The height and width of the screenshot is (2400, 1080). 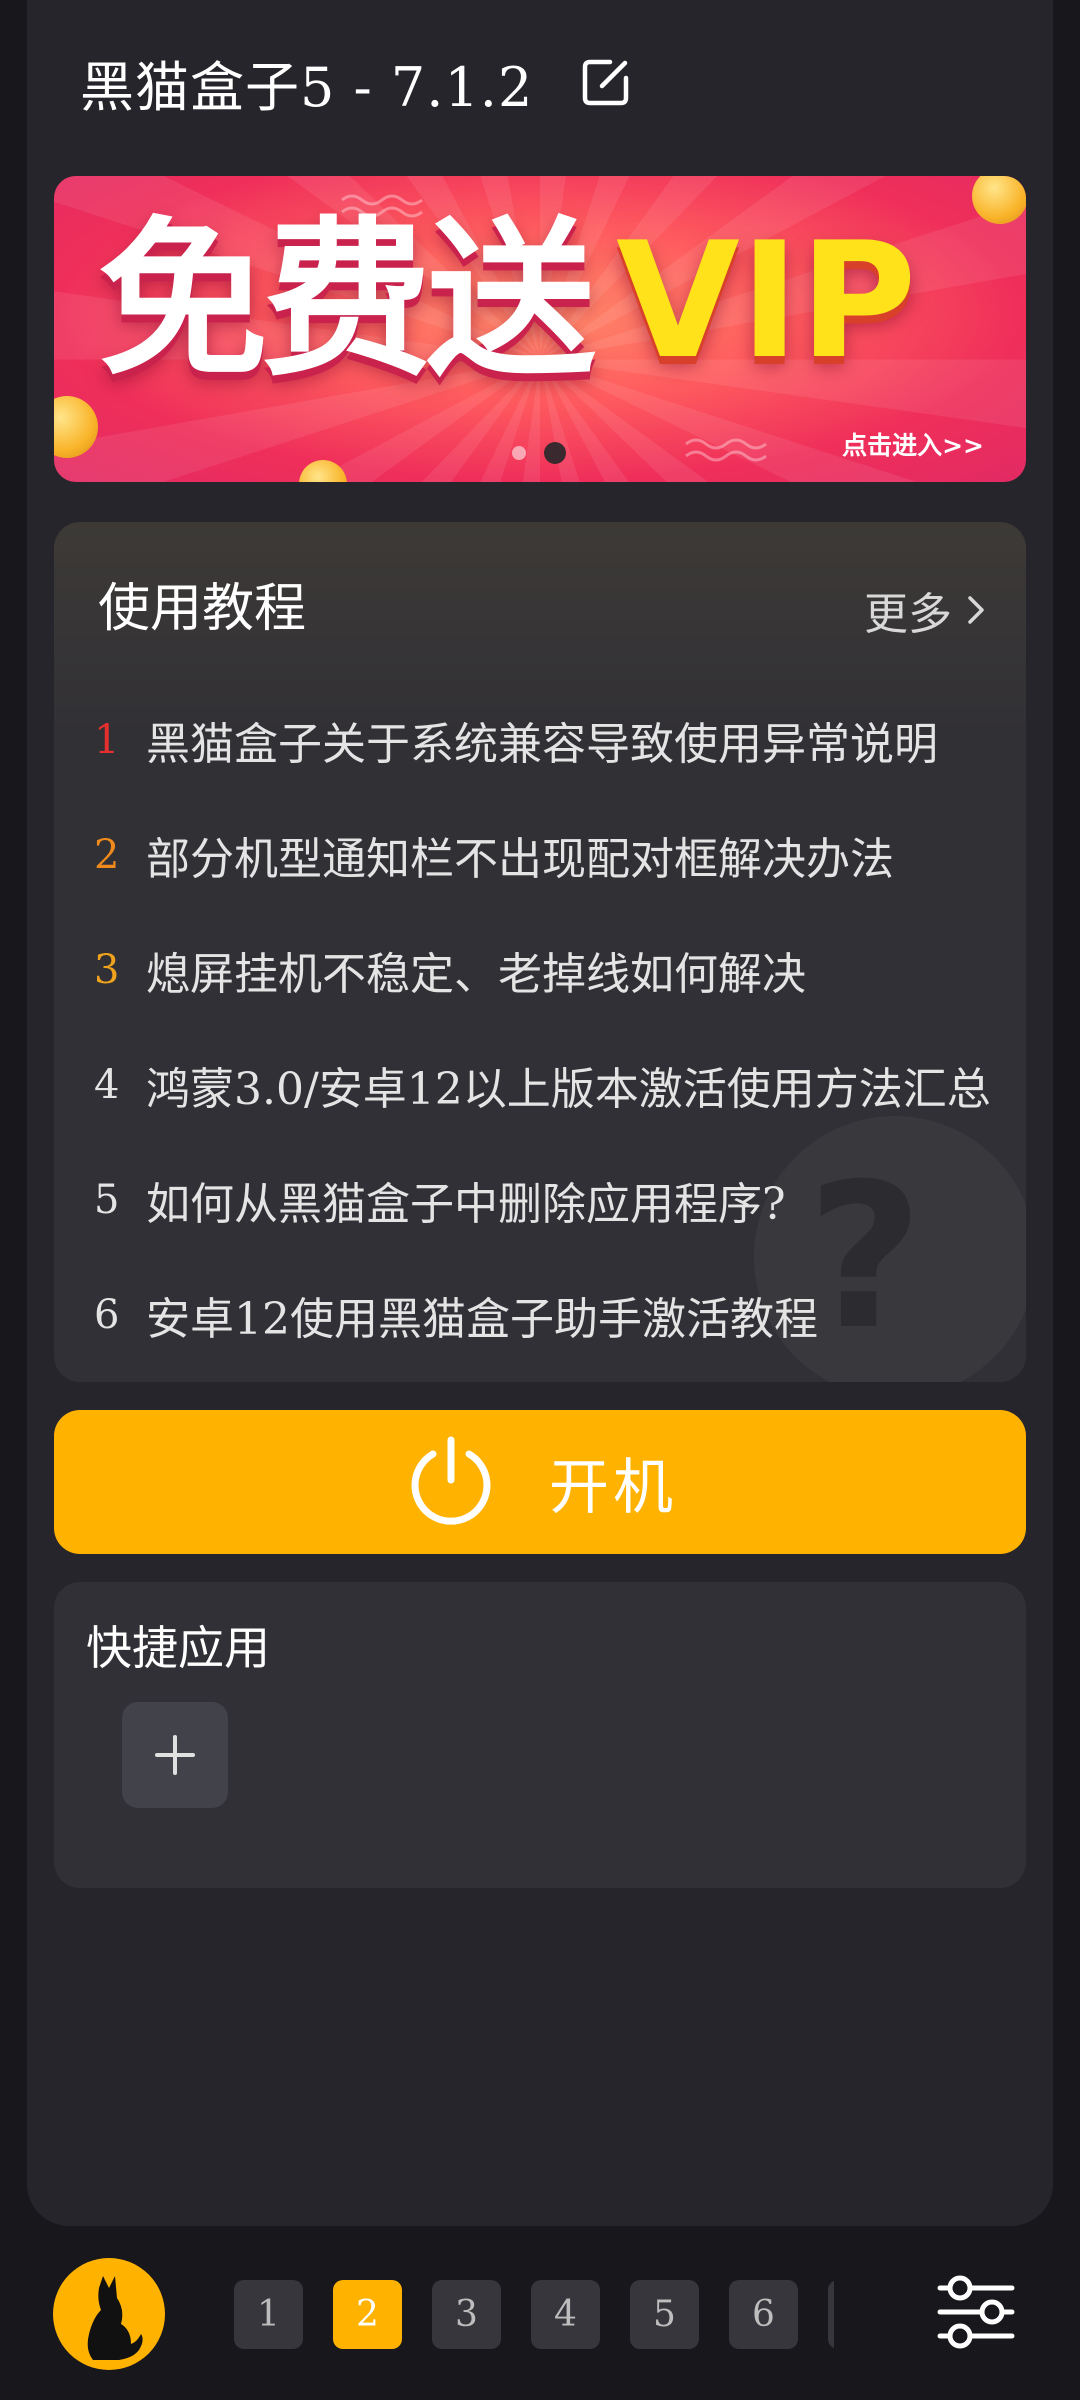 I want to click on banner-headline: 免费送 VIP, so click(x=507, y=301).